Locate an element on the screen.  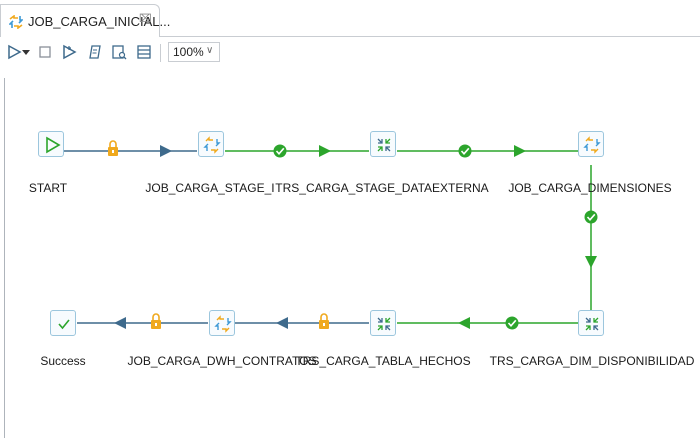
node-label: Success is located at coordinates (63, 361).